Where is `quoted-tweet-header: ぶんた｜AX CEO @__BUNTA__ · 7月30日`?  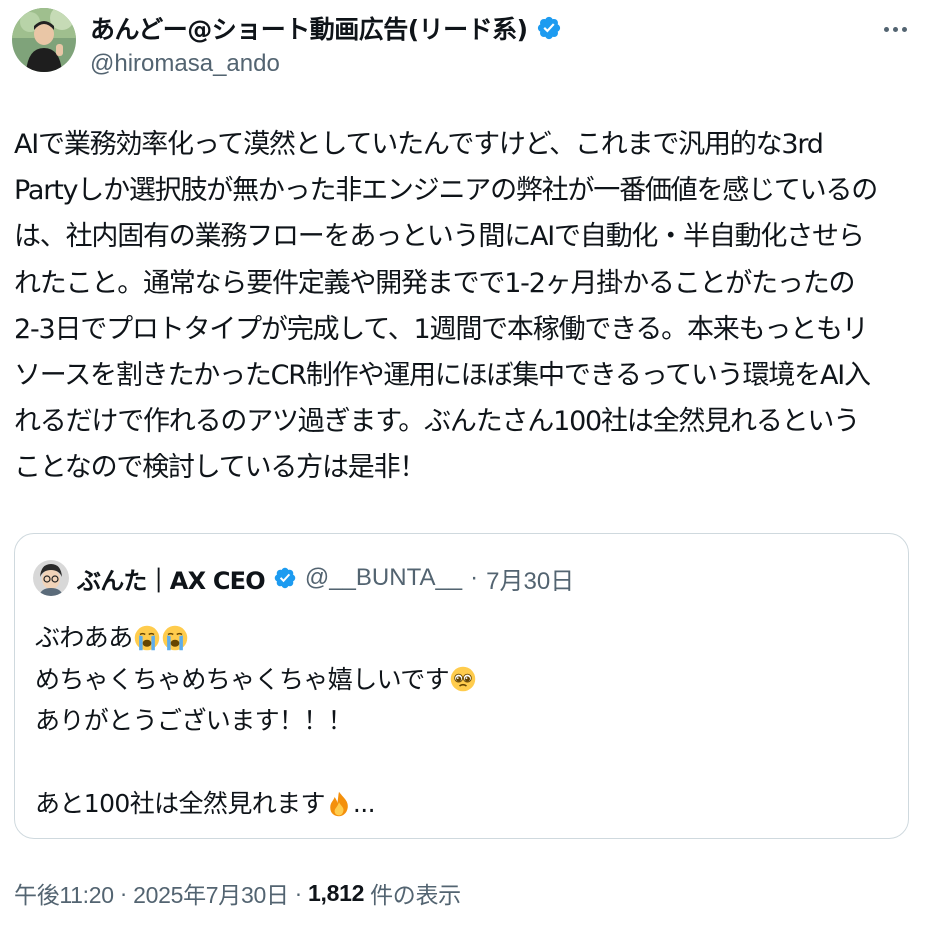
quoted-tweet-header: ぶんた｜AX CEO @__BUNTA__ · 7月30日 is located at coordinates (303, 578).